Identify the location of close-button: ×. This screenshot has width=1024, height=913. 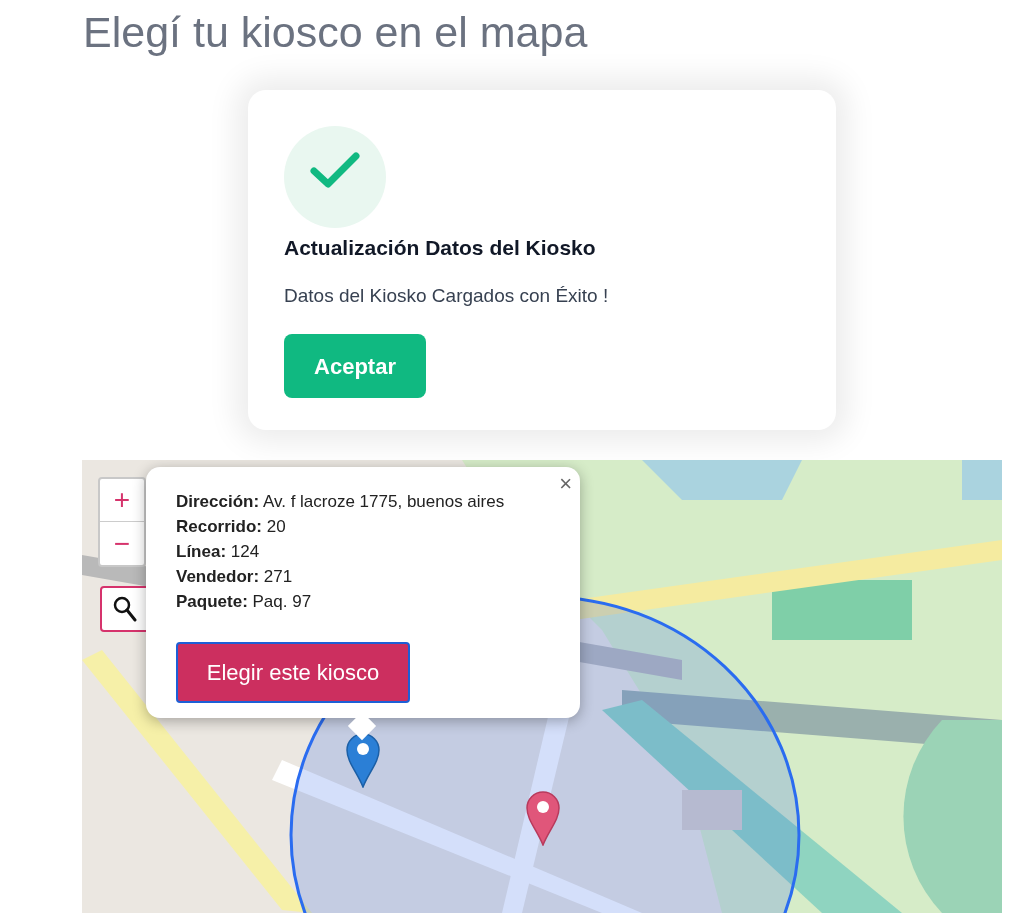
(565, 484).